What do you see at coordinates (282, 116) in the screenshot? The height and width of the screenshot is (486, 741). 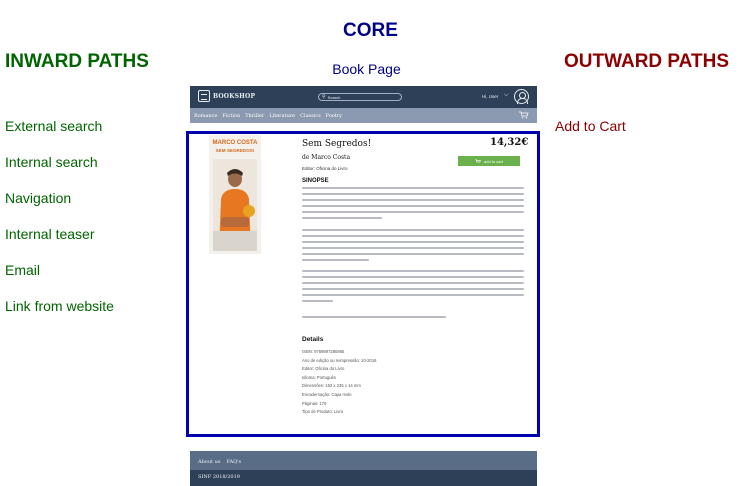 I see `nav-item-literature: Literature` at bounding box center [282, 116].